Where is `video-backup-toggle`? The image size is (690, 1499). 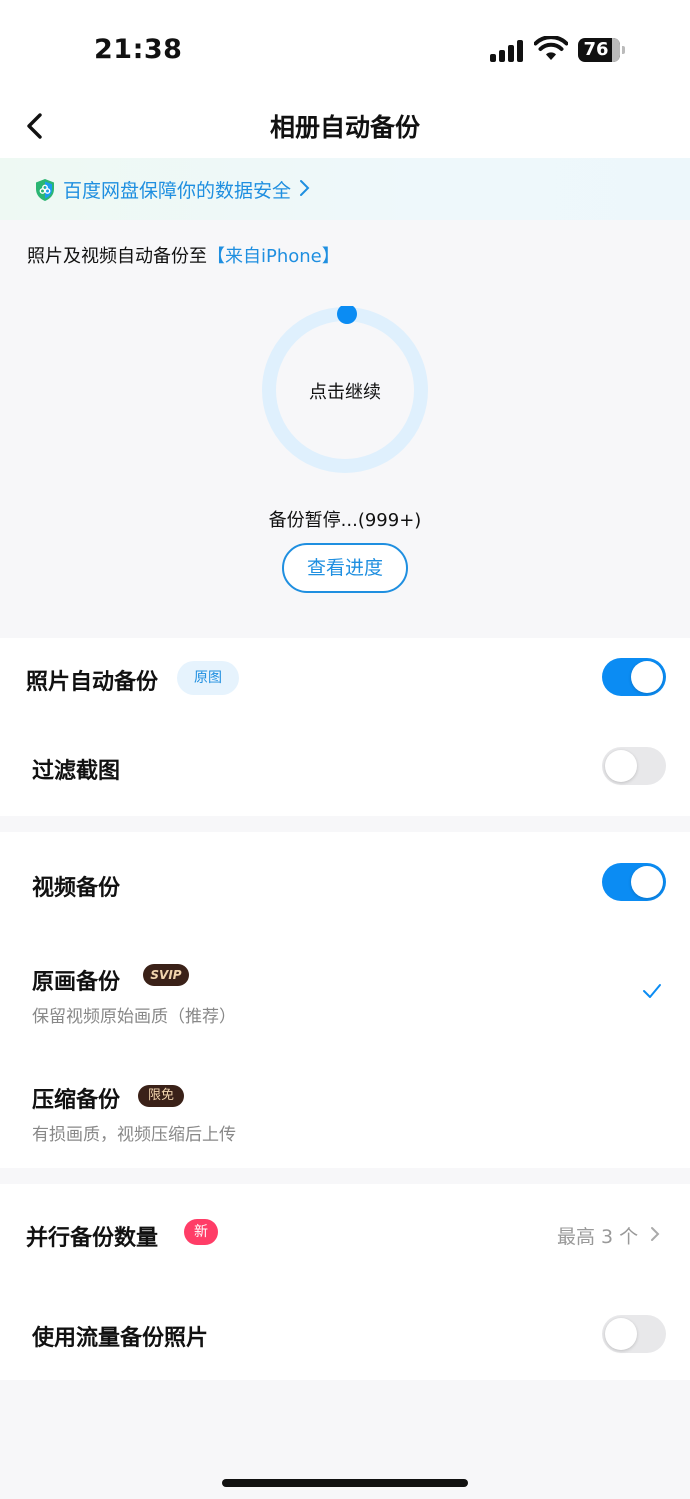 video-backup-toggle is located at coordinates (634, 882).